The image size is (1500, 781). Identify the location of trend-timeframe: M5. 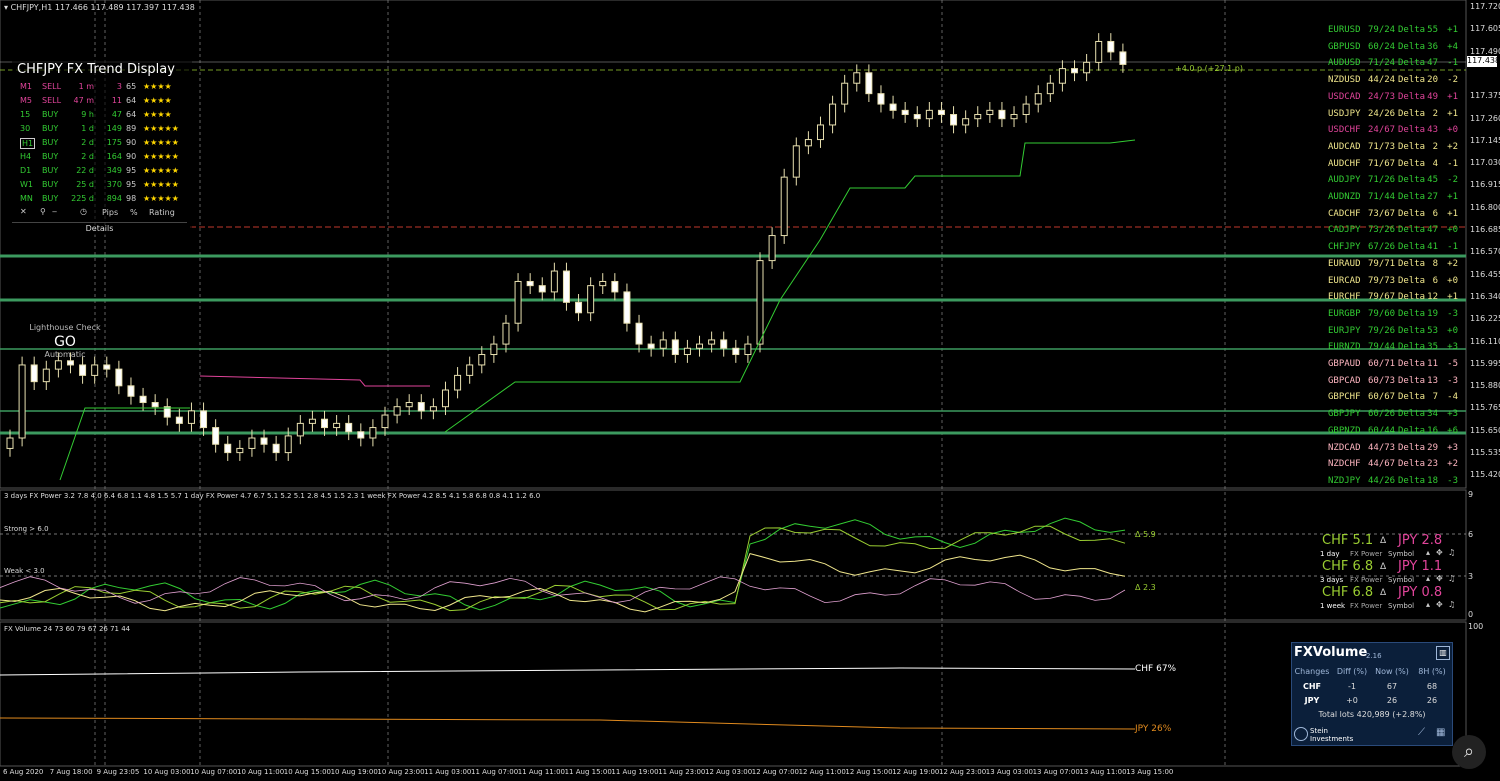
(26, 100).